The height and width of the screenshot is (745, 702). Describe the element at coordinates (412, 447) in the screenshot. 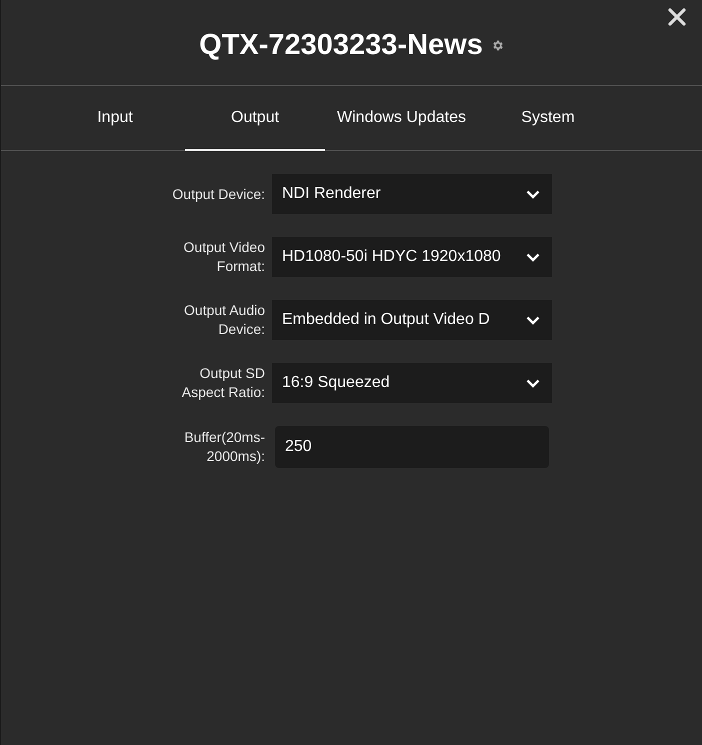

I see `input-field: 250` at that location.